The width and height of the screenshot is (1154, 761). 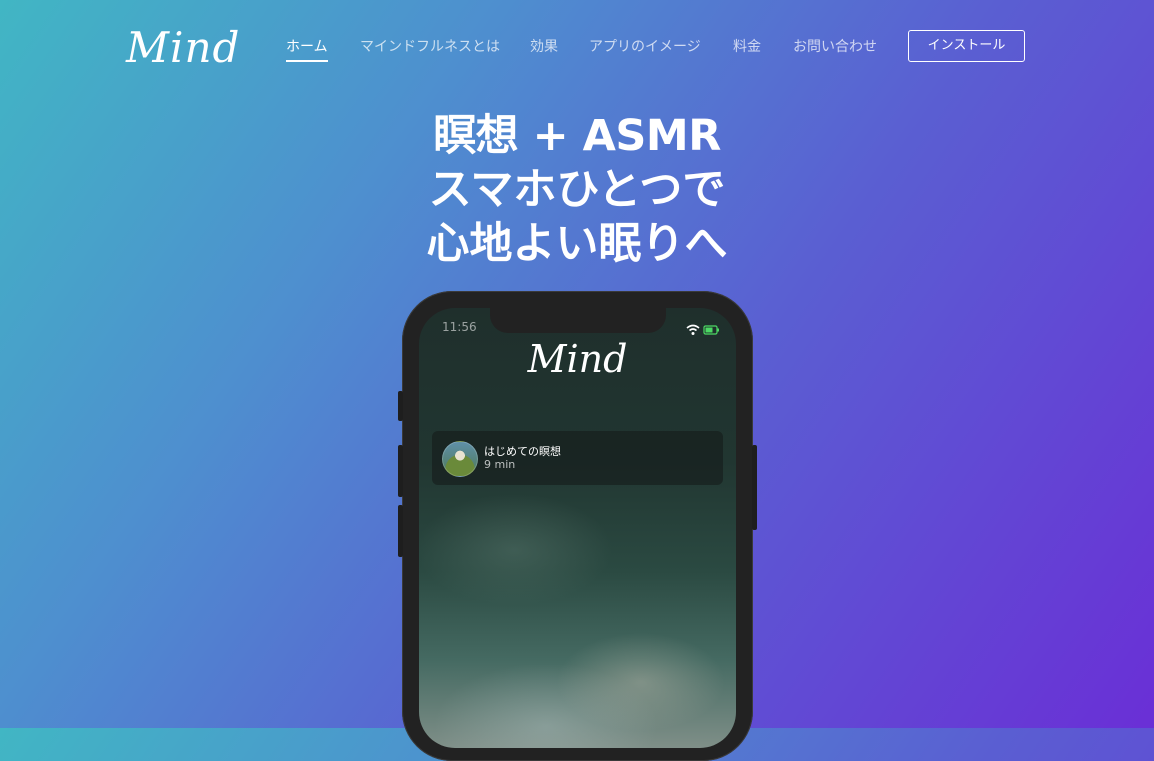 What do you see at coordinates (577, 244) in the screenshot?
I see `hero-line-3: 心地よい眠りへ` at bounding box center [577, 244].